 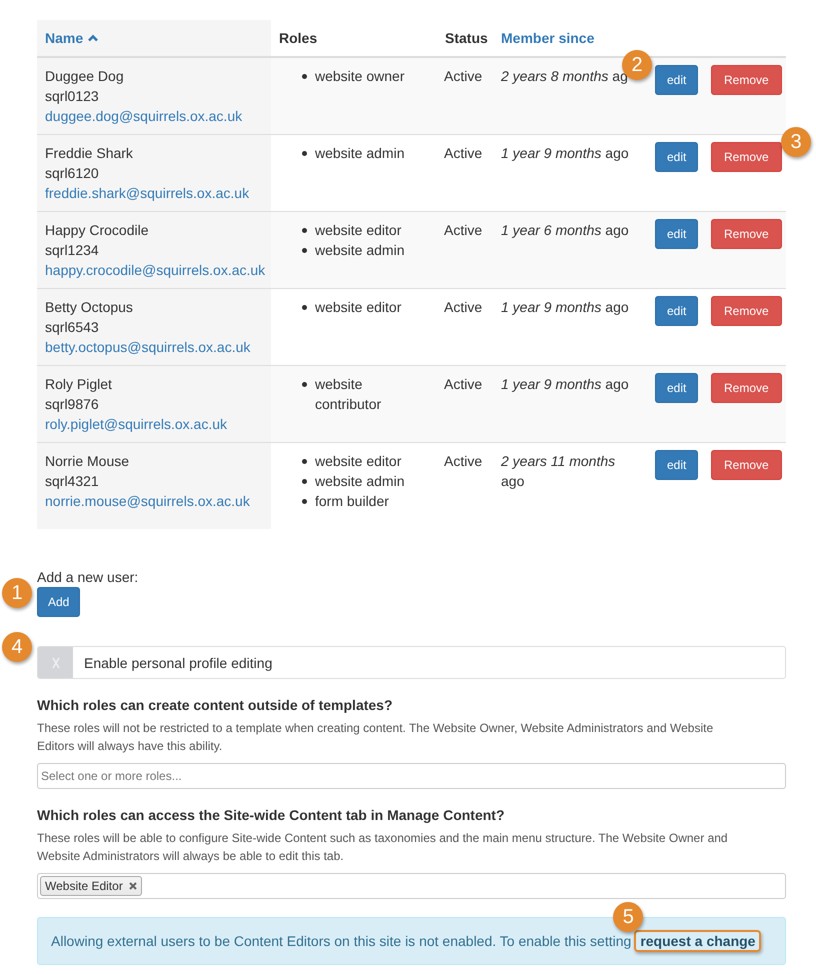 What do you see at coordinates (72, 250) in the screenshot?
I see `username: sqrl1234` at bounding box center [72, 250].